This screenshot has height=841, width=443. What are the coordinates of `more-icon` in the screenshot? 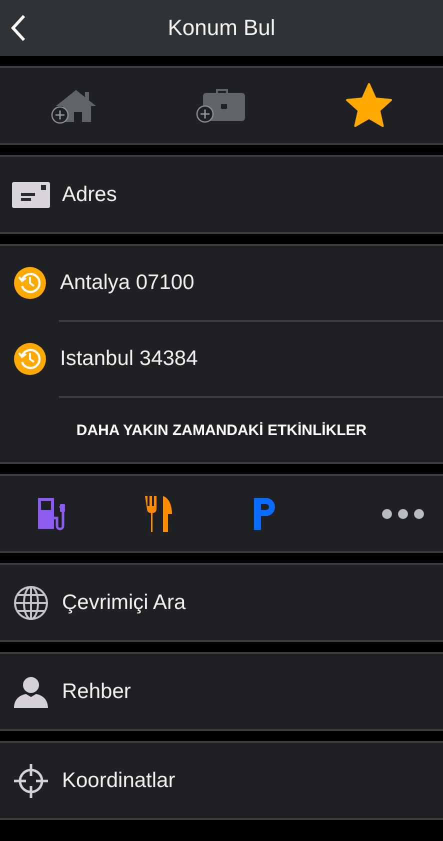 It's located at (403, 514).